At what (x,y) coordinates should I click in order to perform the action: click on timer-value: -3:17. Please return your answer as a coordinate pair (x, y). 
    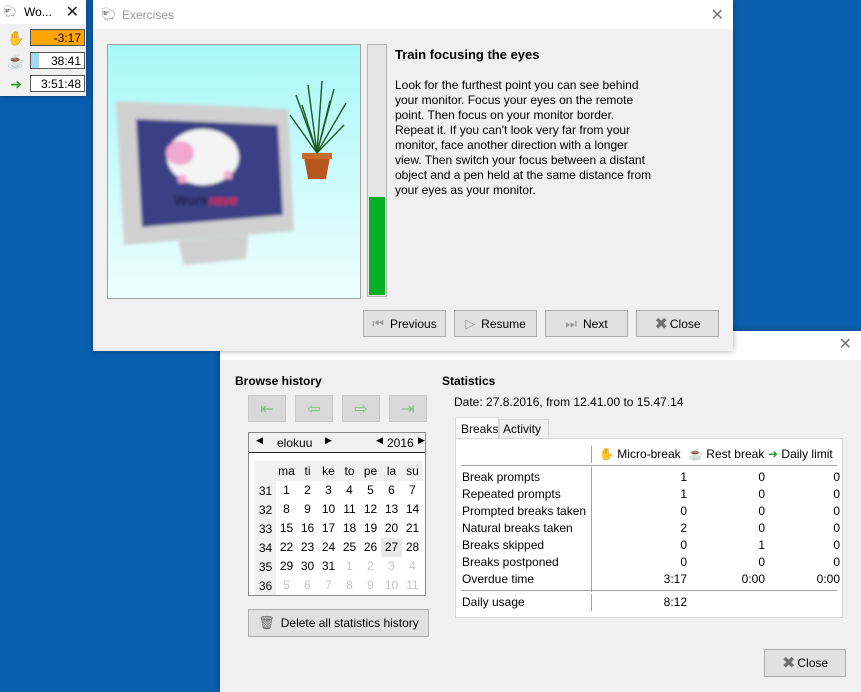
    Looking at the image, I should click on (67, 38).